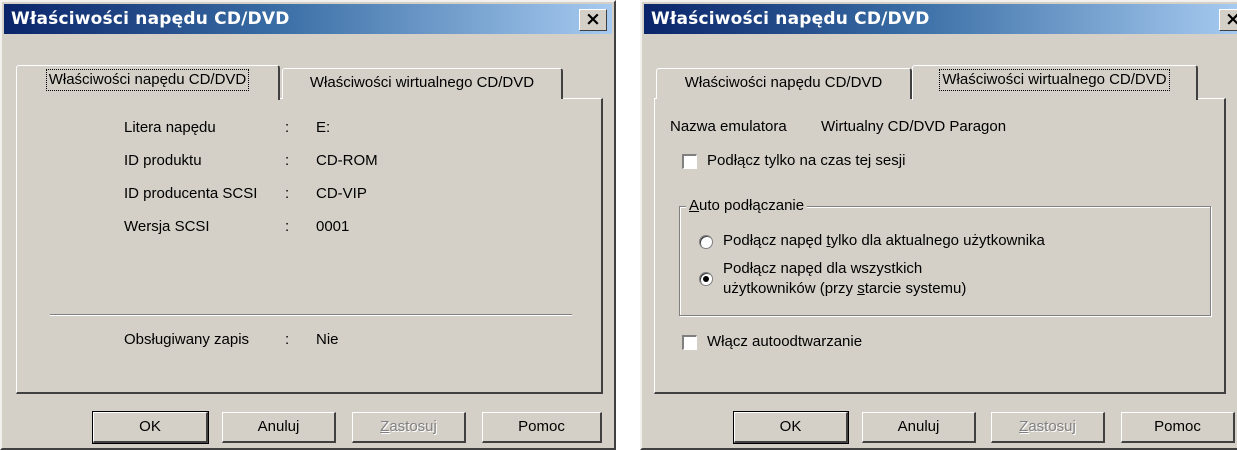  What do you see at coordinates (784, 341) in the screenshot?
I see `autoplay-label: Włącz autoodtwarzanie` at bounding box center [784, 341].